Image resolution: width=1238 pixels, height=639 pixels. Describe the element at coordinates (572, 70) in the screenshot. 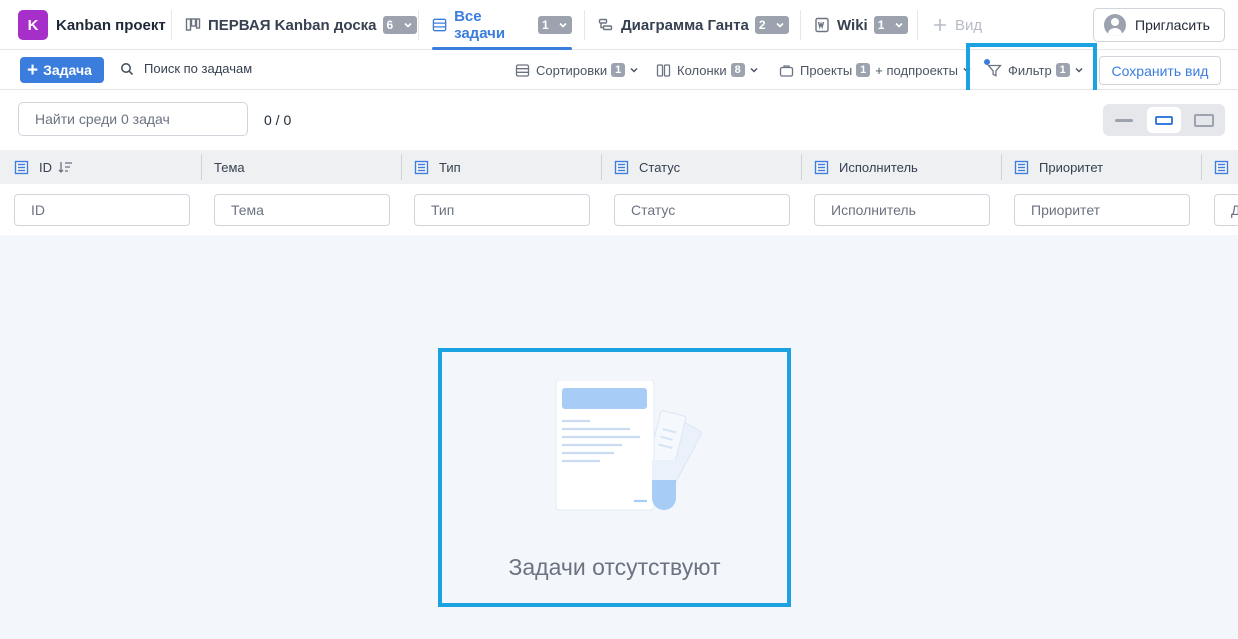

I see `sort-label: Сортировки` at that location.